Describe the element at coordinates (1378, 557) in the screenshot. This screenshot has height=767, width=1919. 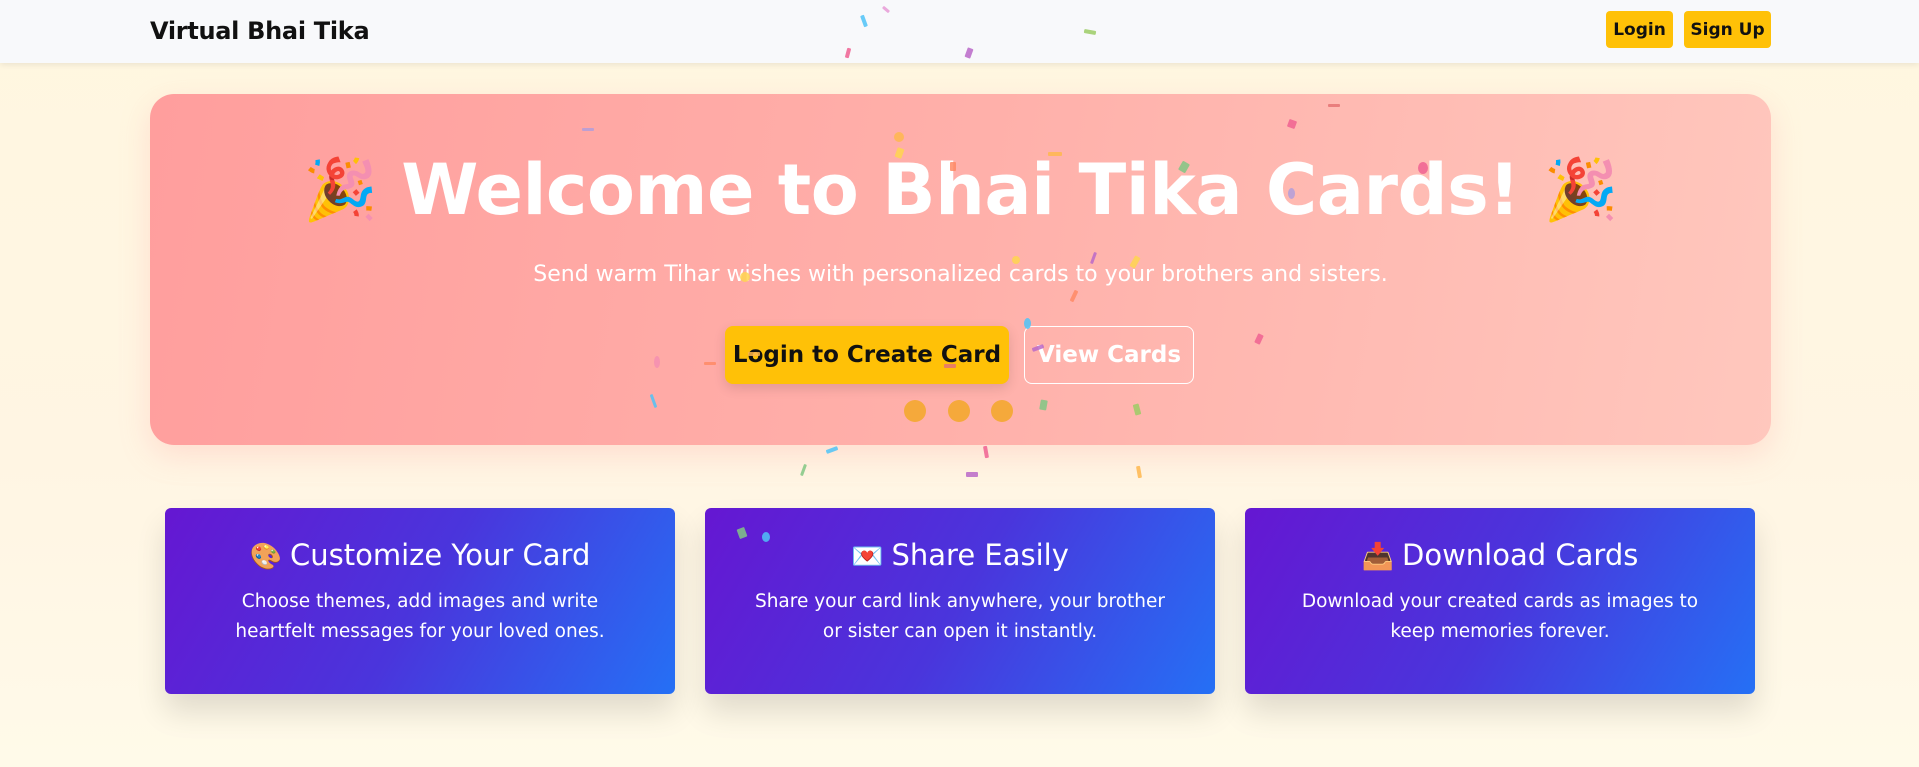
I see `inbox-tray-icon: 📥` at that location.